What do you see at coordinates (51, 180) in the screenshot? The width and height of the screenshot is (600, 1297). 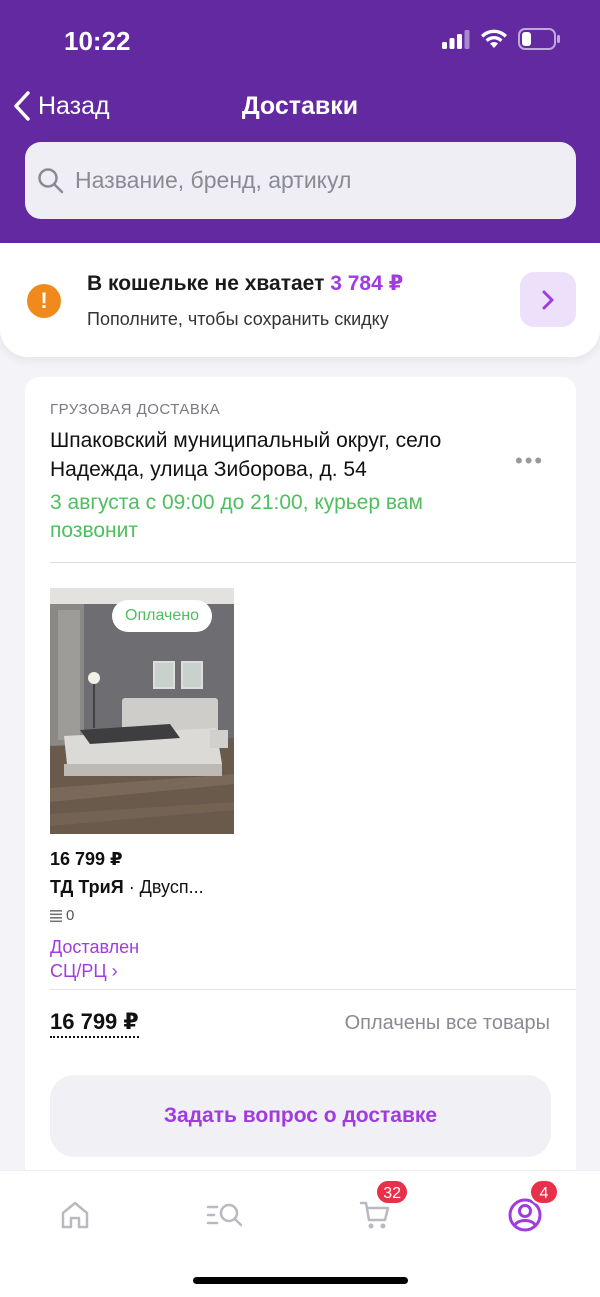 I see `search-icon` at bounding box center [51, 180].